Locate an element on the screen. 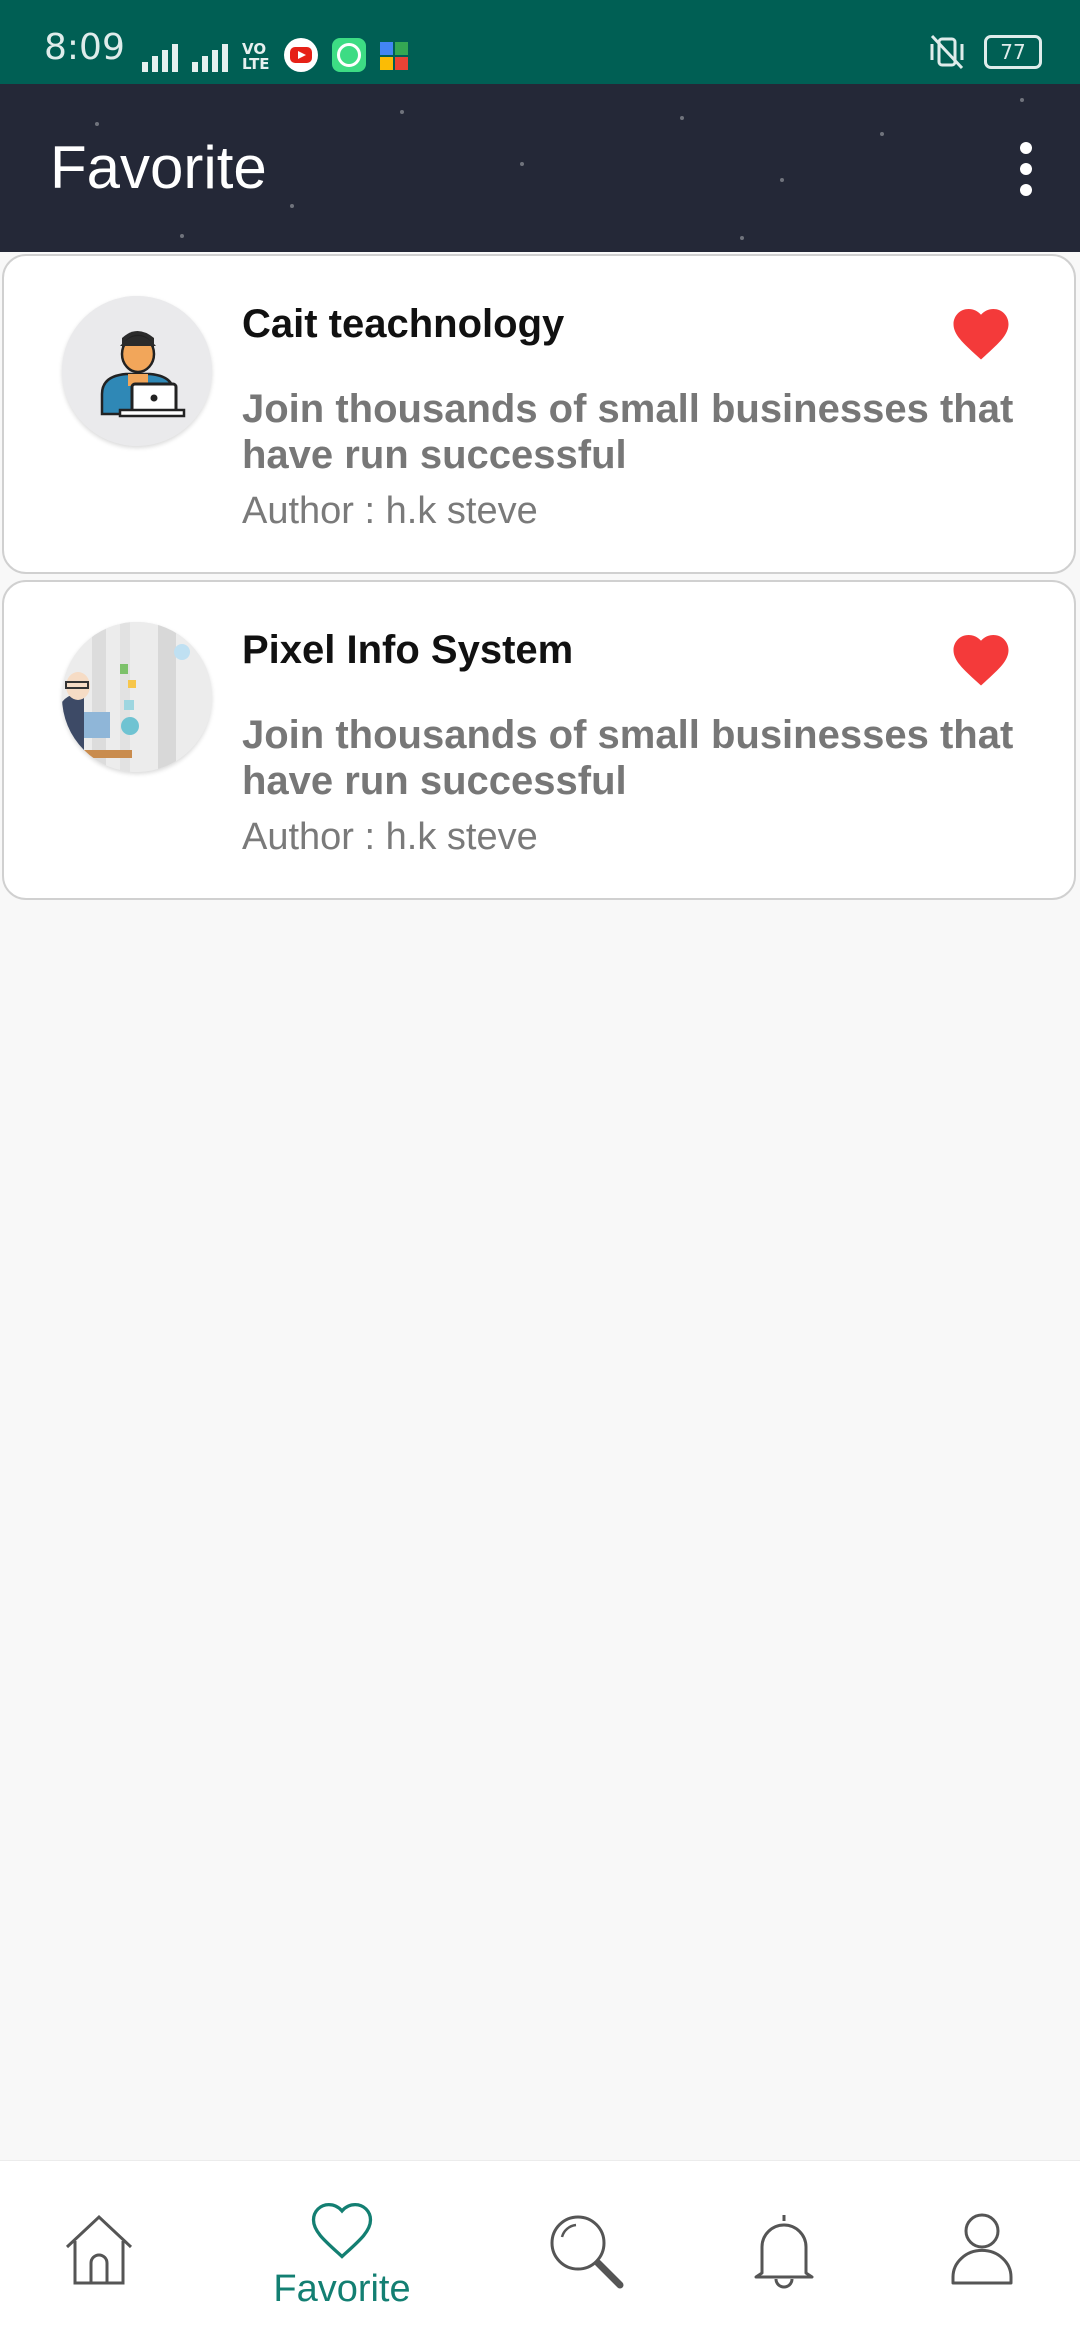 The width and height of the screenshot is (1080, 2341). search-icon is located at coordinates (587, 2252).